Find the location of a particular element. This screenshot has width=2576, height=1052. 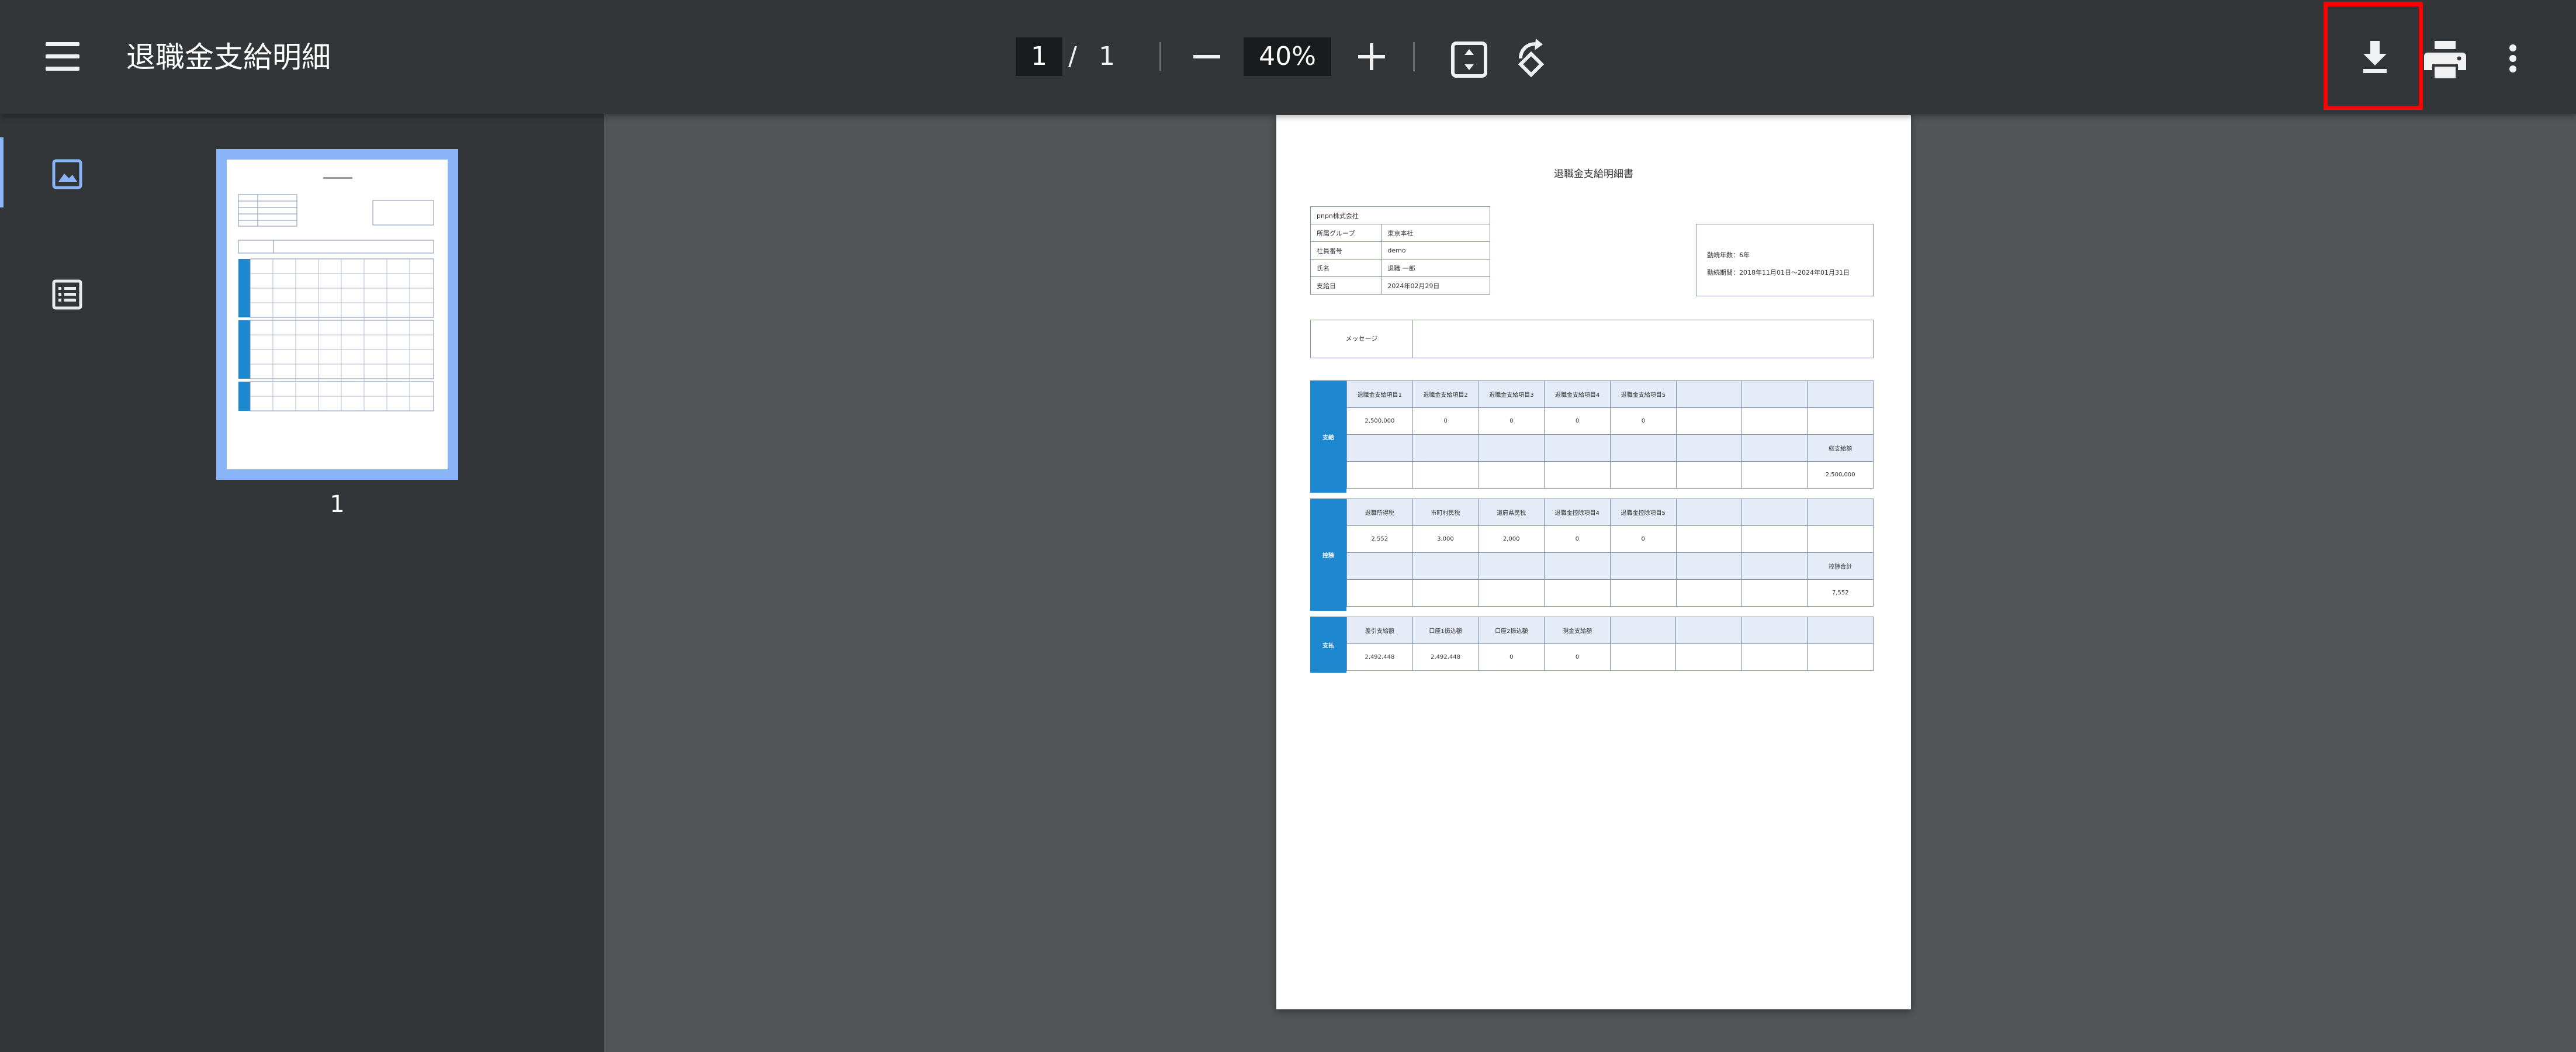

table-cell: 口座2振込額 is located at coordinates (1512, 630).